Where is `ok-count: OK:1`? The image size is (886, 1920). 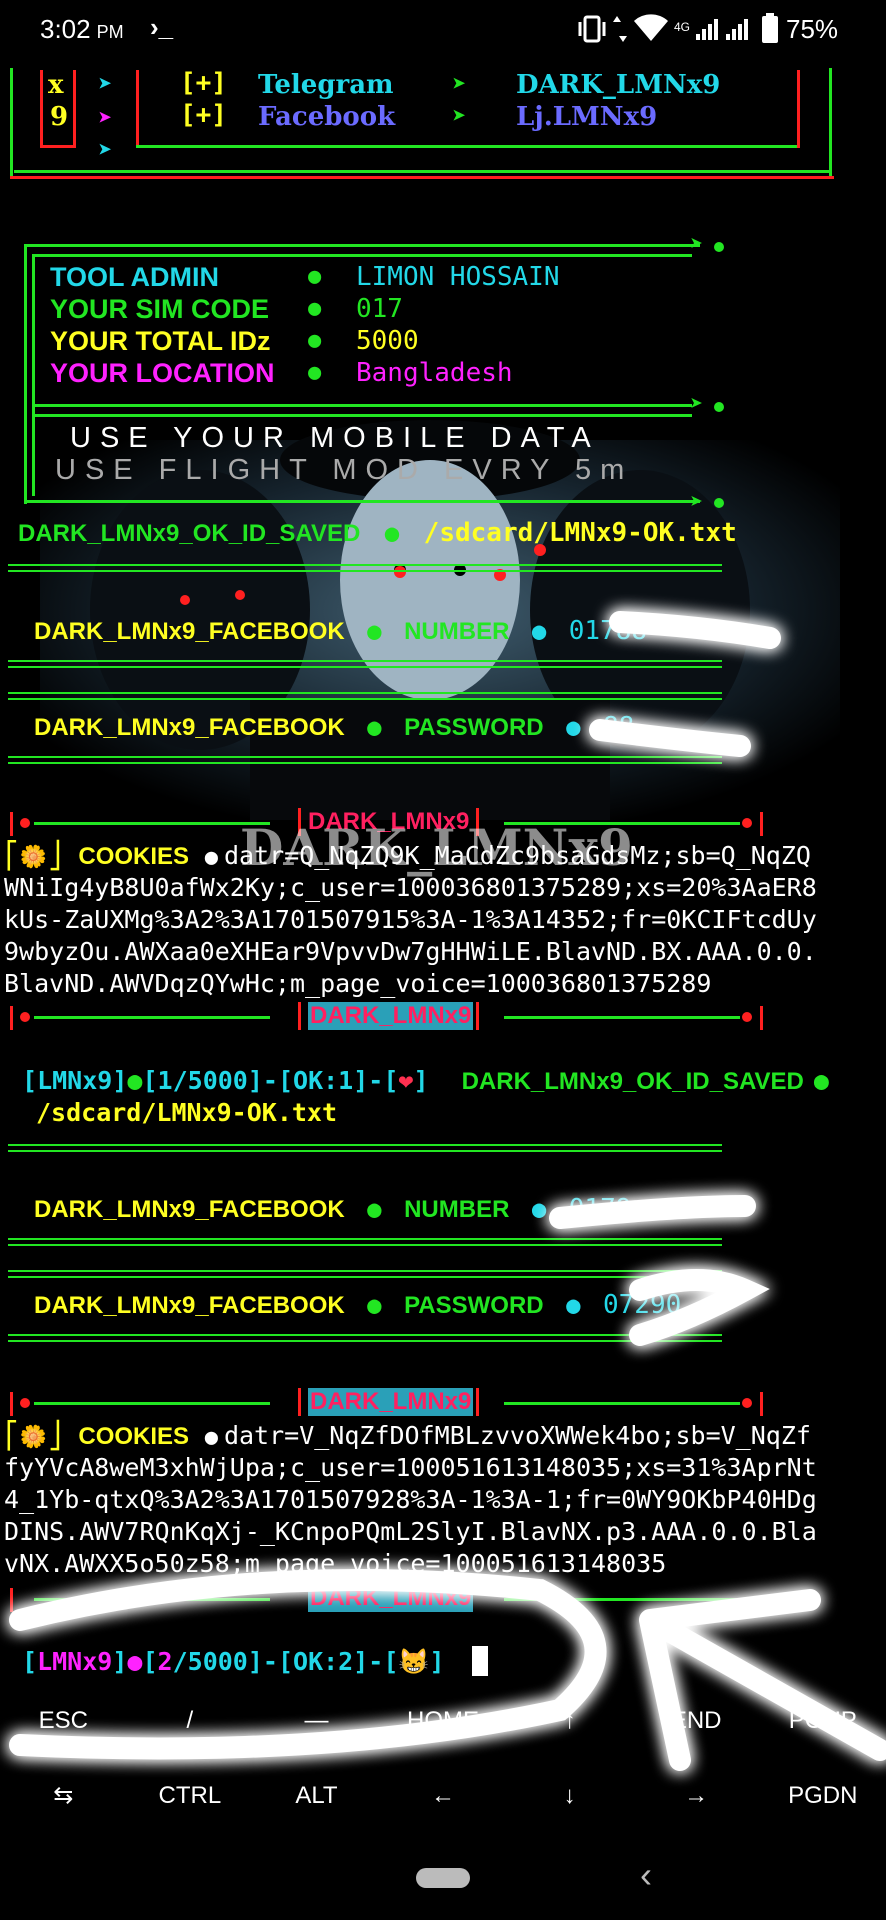
ok-count: OK:1 is located at coordinates (323, 1080).